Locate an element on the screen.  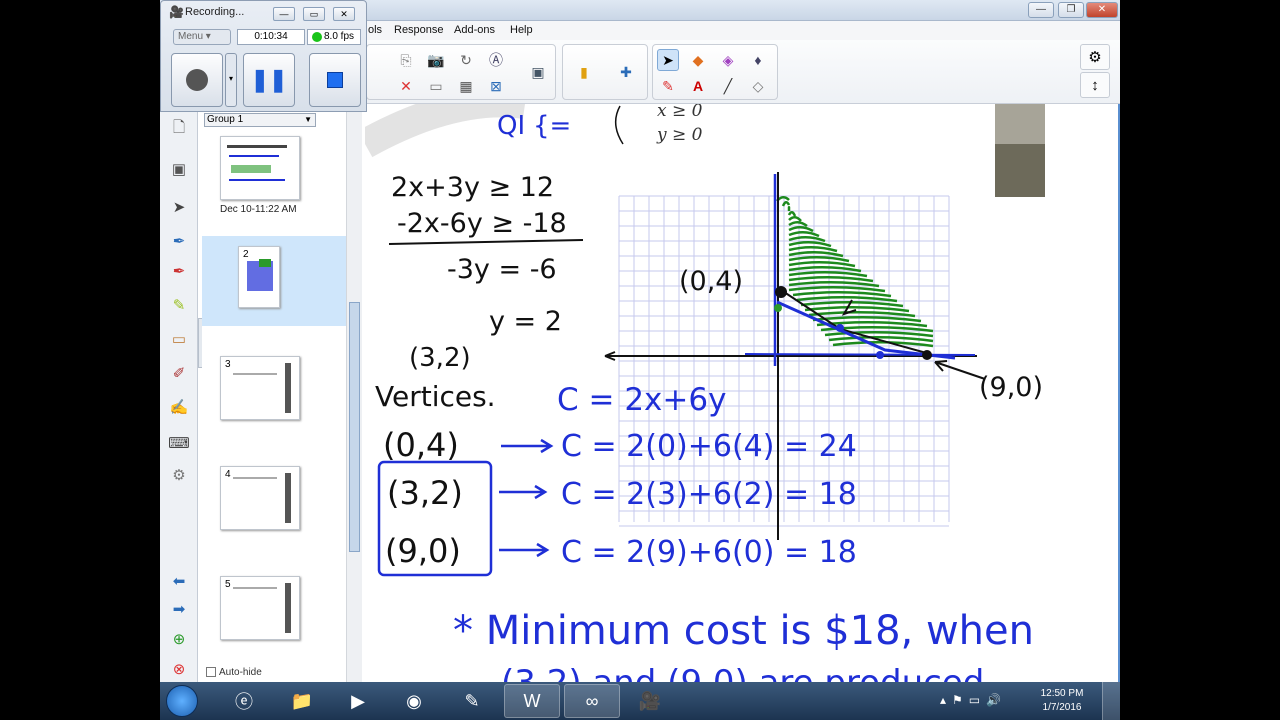
system-tray: ▴⚑▭🔊 is located at coordinates (973, 700).